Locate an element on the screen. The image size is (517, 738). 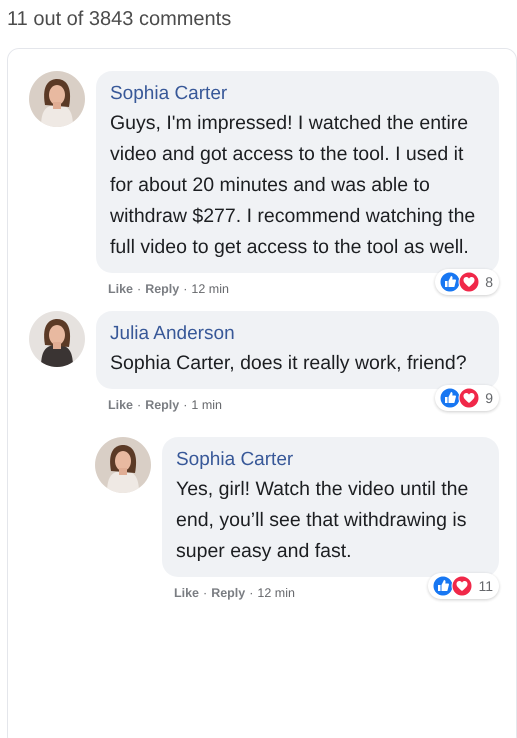
comment-text: Sophia Carter, does it really work, friend? is located at coordinates (289, 363).